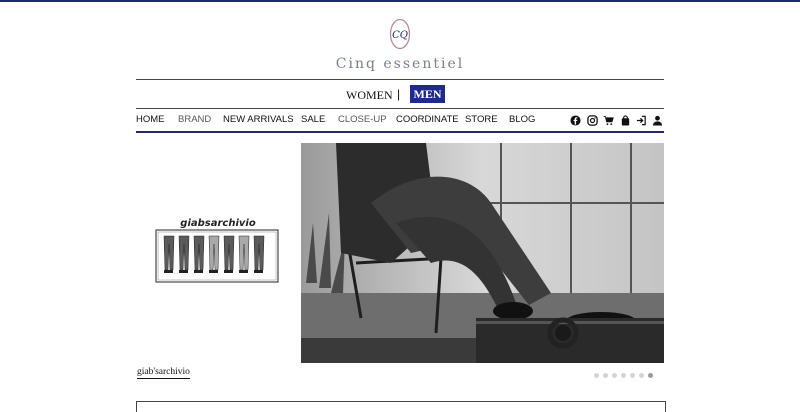  Describe the element at coordinates (400, 64) in the screenshot. I see `brand-name: Cinq essentiel` at that location.